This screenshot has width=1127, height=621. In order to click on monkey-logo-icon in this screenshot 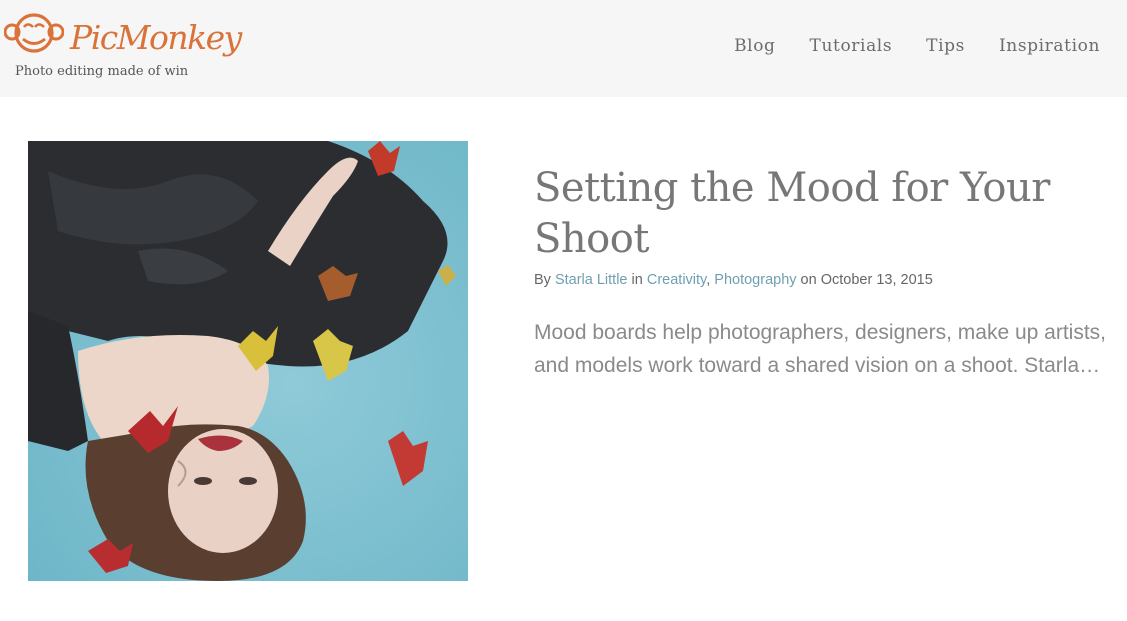, I will do `click(34, 33)`.